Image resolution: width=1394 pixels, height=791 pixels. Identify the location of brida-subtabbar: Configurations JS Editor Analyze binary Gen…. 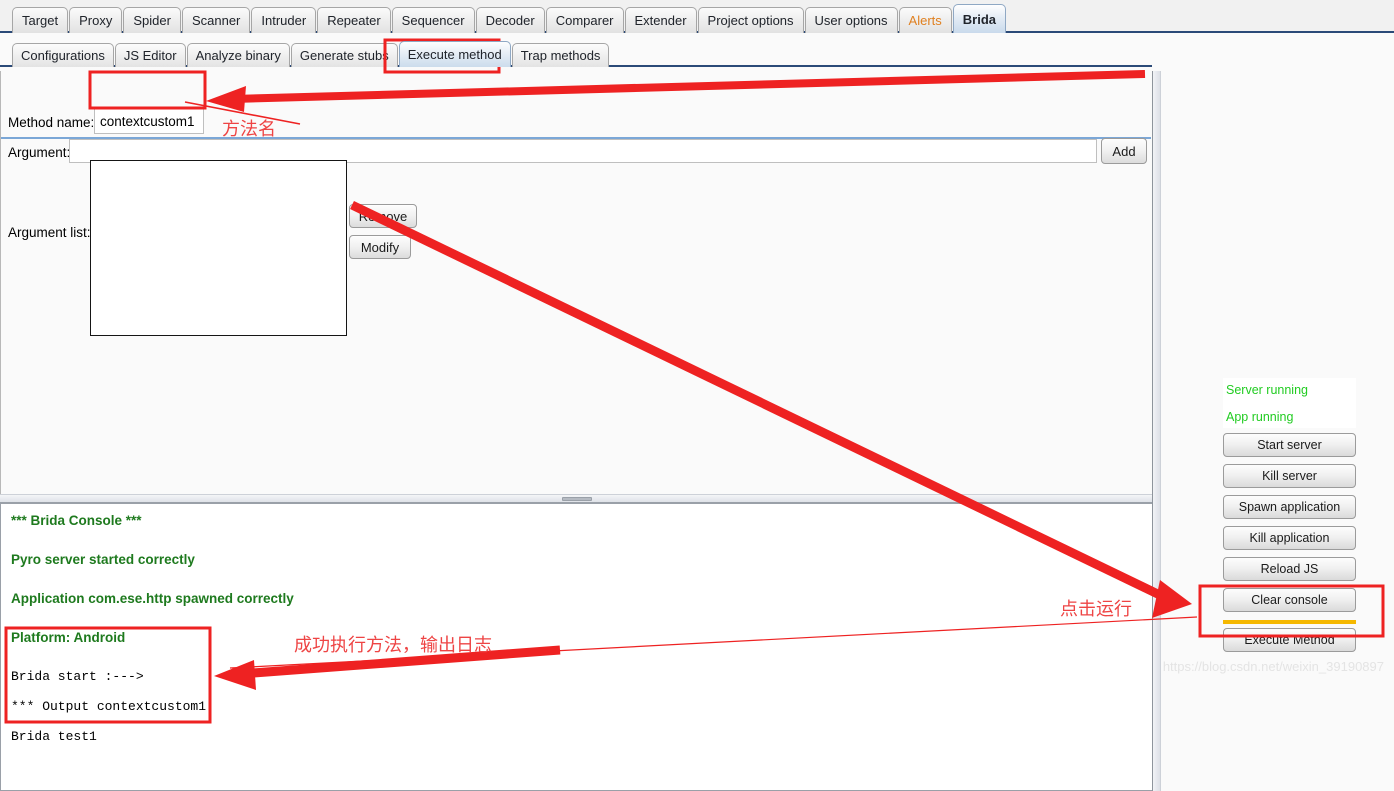
(576, 52).